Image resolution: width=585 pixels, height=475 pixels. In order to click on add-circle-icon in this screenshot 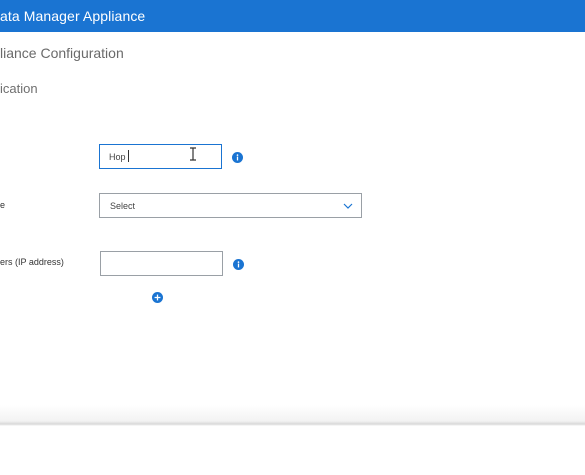, I will do `click(157, 297)`.